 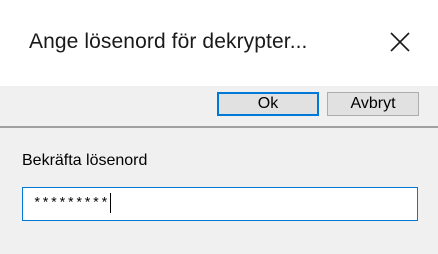 I want to click on ok-button: Ok, so click(x=268, y=104).